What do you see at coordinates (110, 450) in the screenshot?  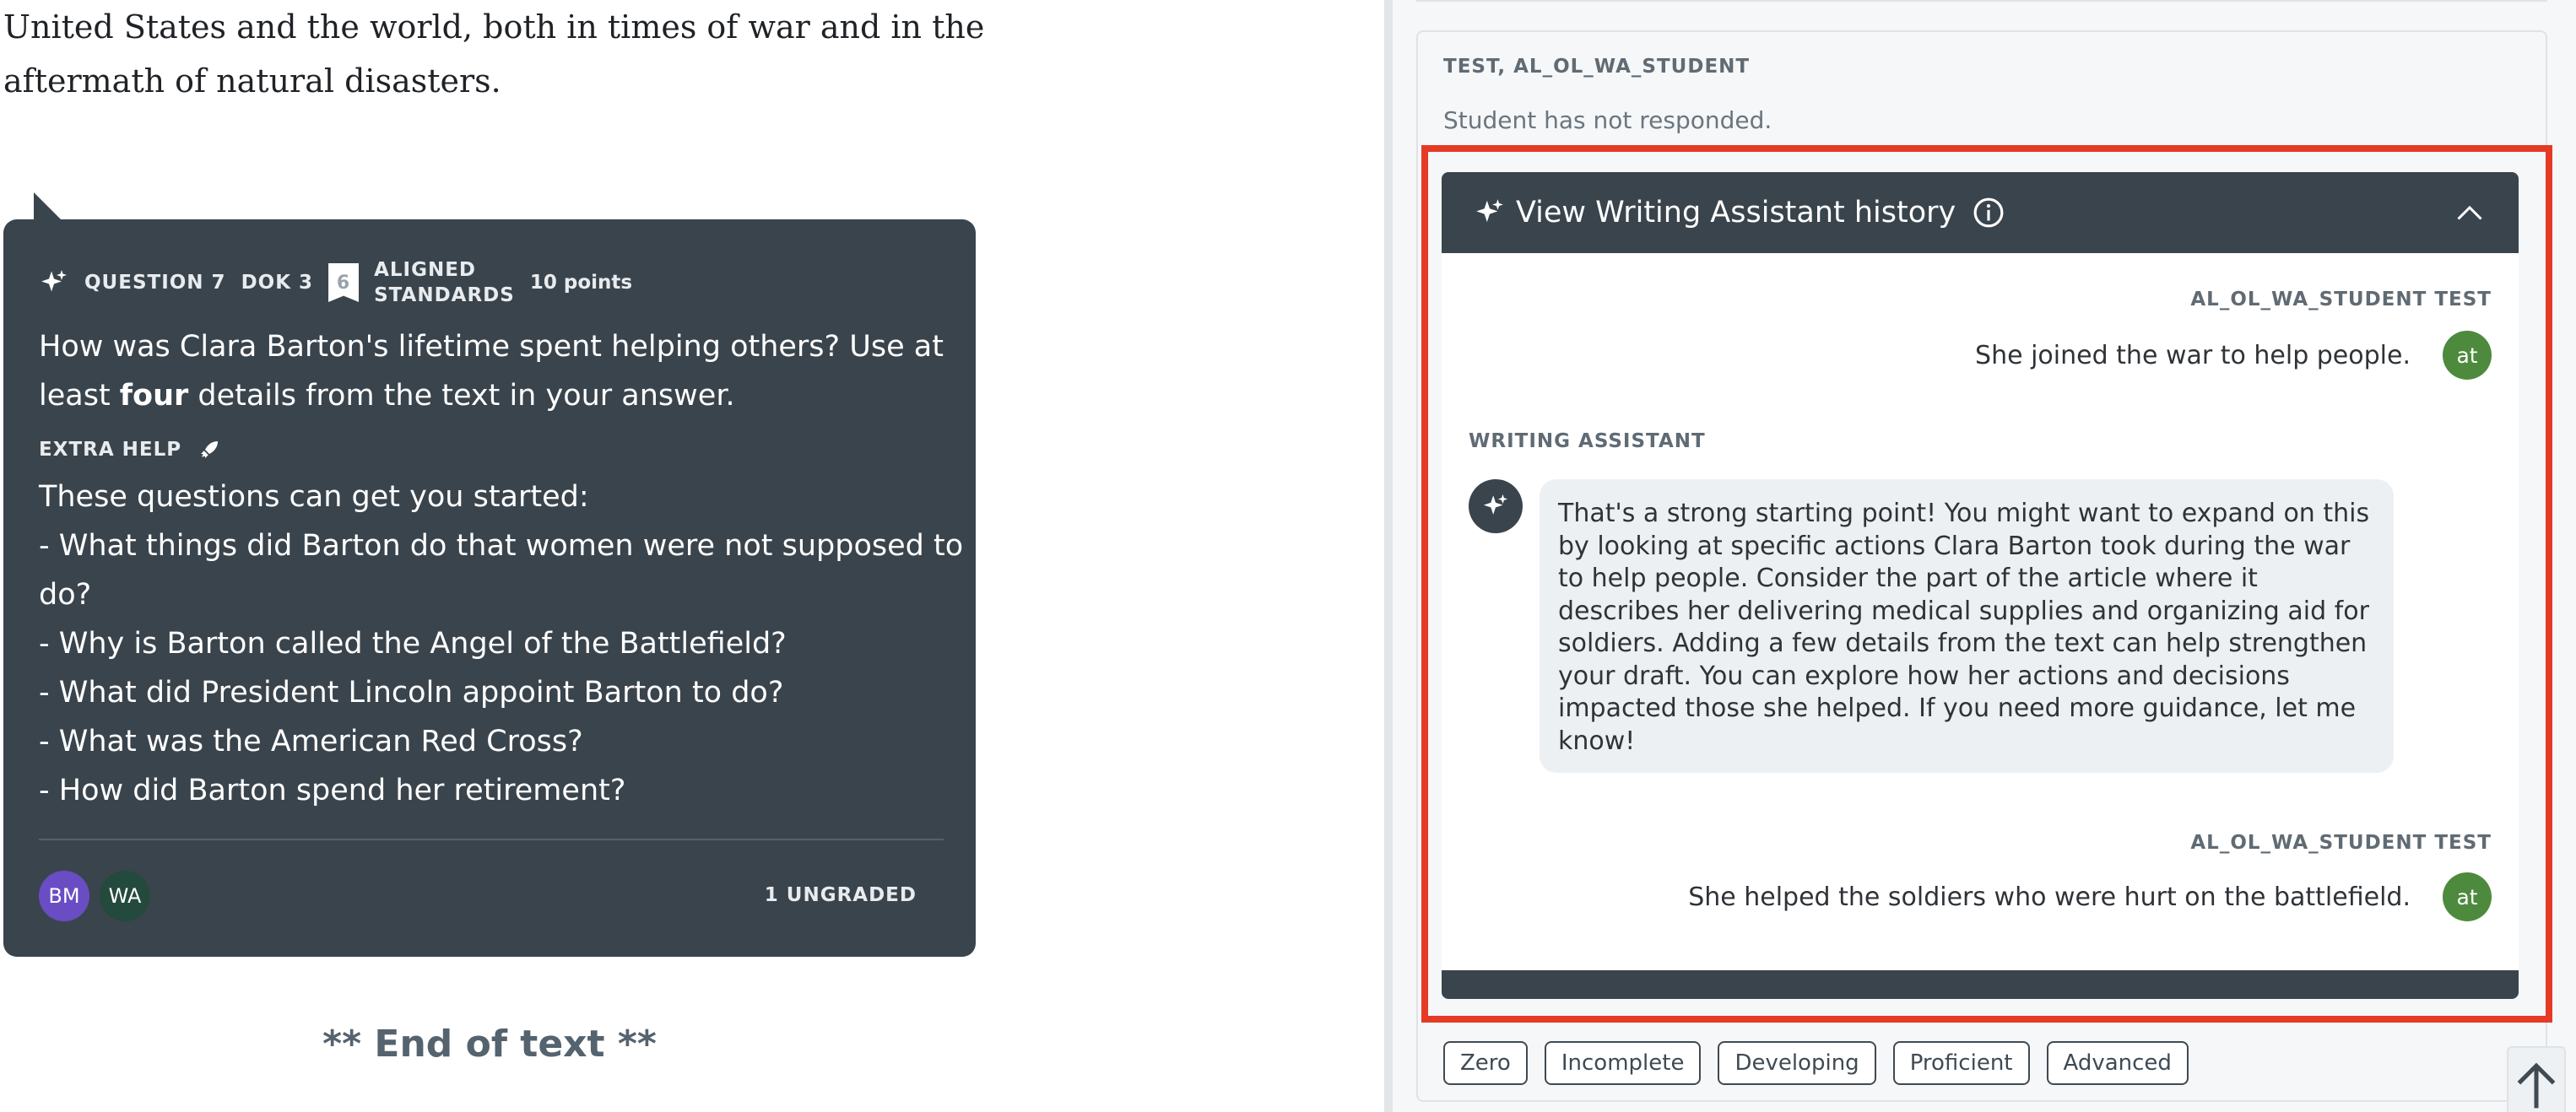 I see `extra-help-label: EXTRA HELP` at bounding box center [110, 450].